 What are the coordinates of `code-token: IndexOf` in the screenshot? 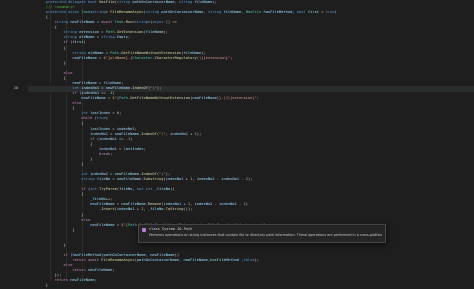 It's located at (149, 174).